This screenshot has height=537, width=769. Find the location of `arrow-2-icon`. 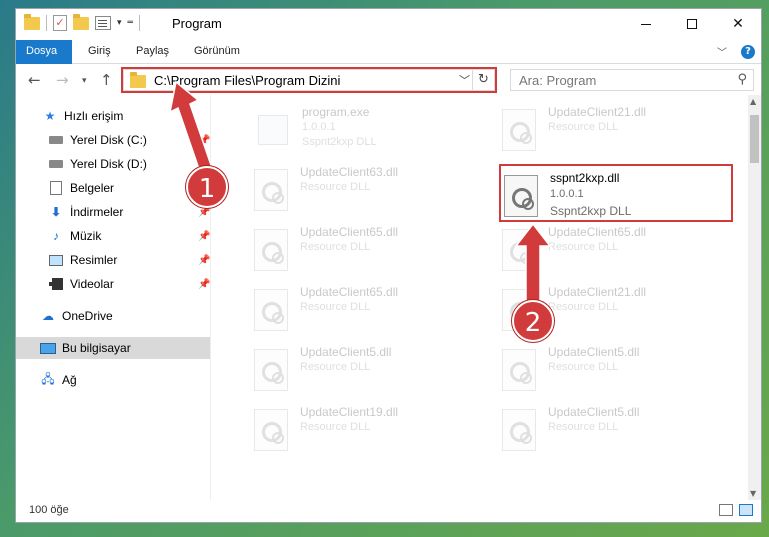

arrow-2-icon is located at coordinates (533, 264).